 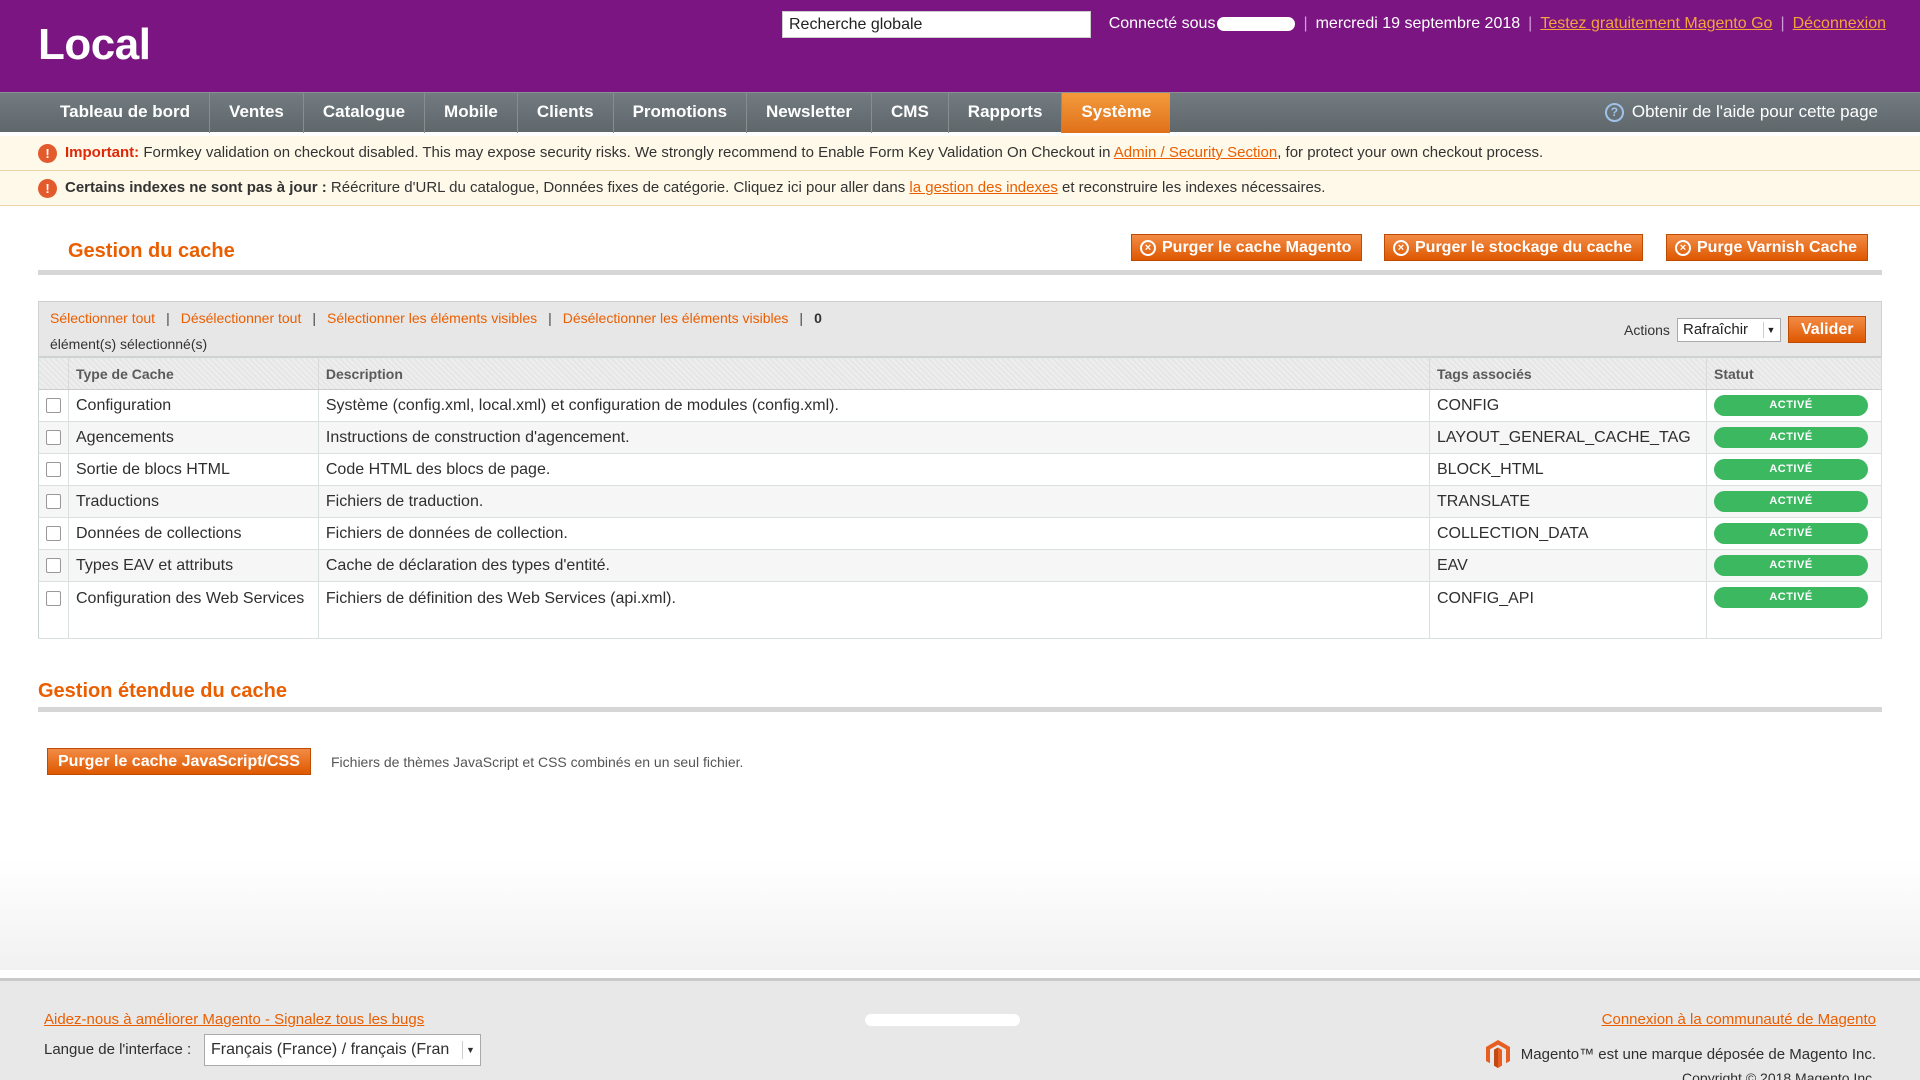 I want to click on nav-item-mobile: Mobile, so click(x=471, y=113).